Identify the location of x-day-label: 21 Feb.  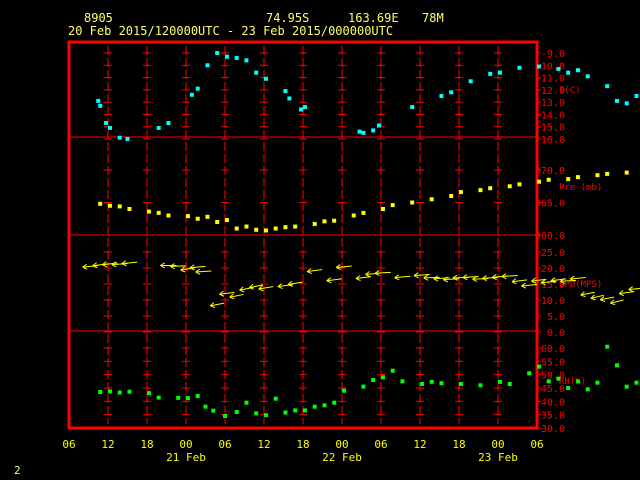
(186, 457).